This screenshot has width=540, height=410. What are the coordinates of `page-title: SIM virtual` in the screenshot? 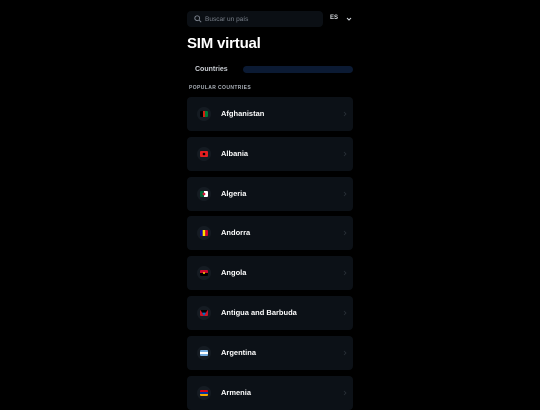 It's located at (224, 43).